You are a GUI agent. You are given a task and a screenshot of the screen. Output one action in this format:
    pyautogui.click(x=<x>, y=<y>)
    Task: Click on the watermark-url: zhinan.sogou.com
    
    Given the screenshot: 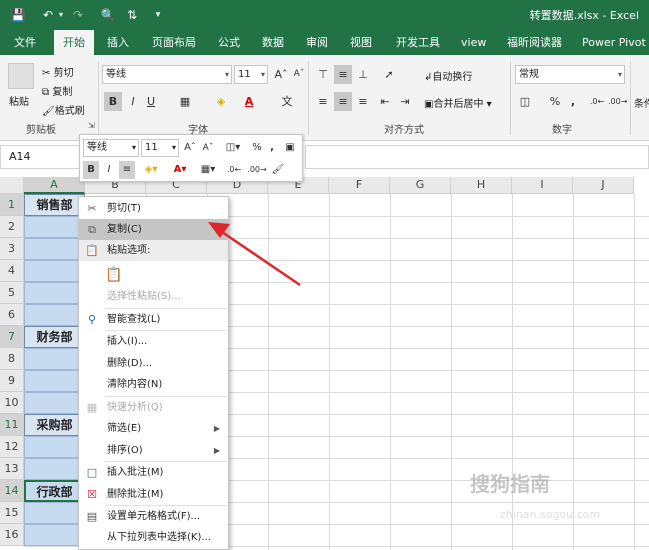 What is the action you would take?
    pyautogui.click(x=550, y=514)
    